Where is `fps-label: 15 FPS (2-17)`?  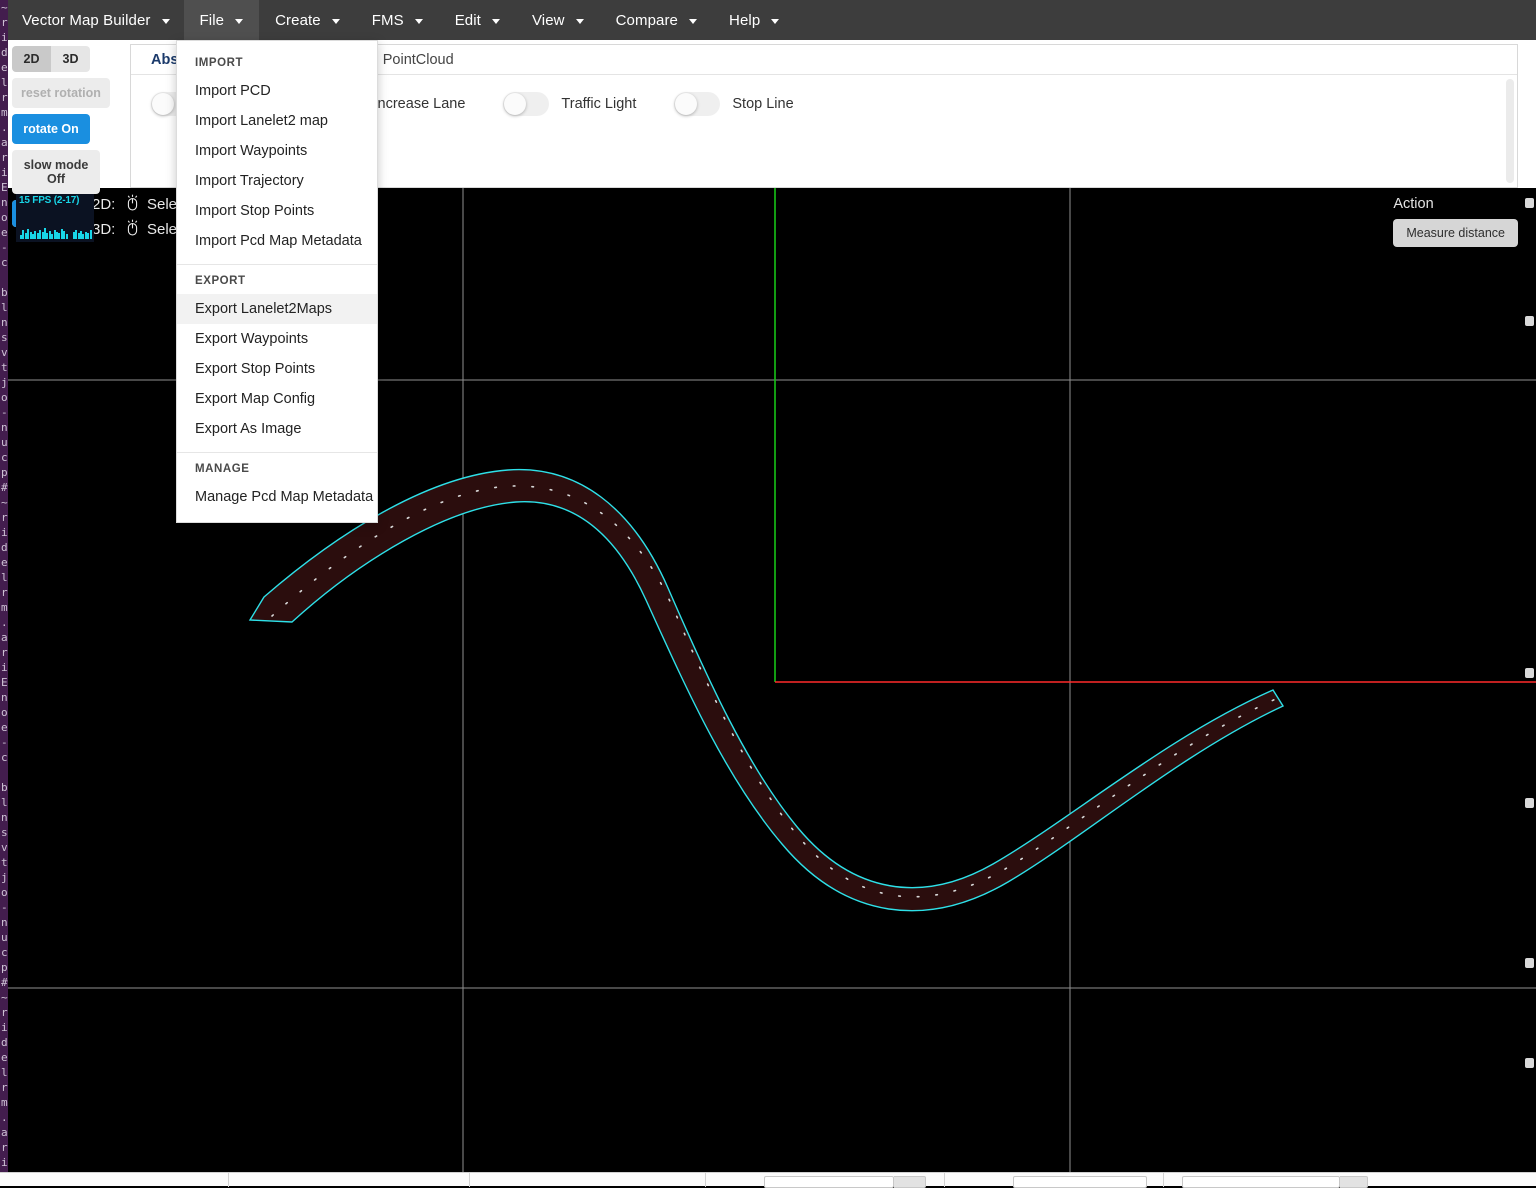 fps-label: 15 FPS (2-17) is located at coordinates (55, 200).